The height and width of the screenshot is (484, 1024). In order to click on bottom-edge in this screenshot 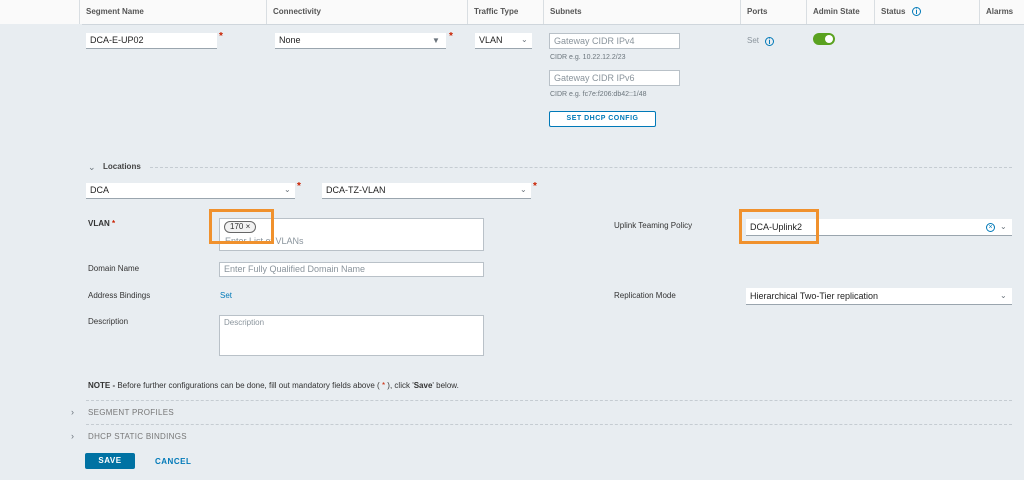, I will do `click(512, 482)`.